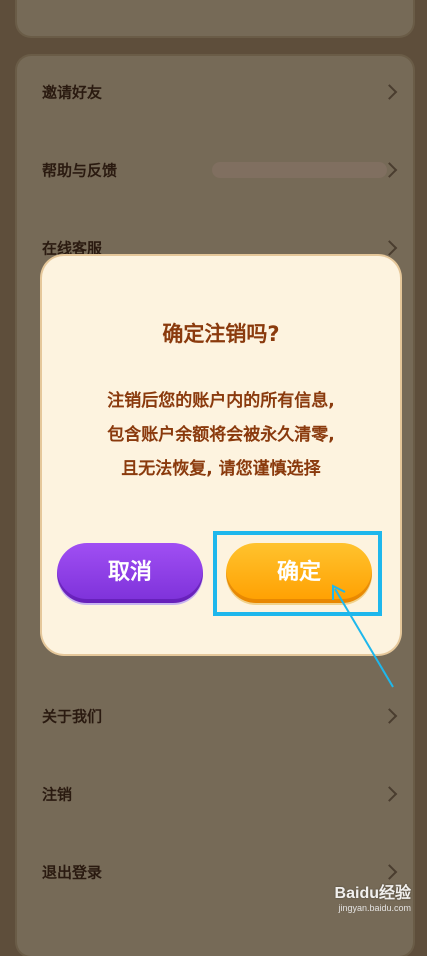 This screenshot has width=427, height=956. What do you see at coordinates (374, 908) in the screenshot?
I see `watermark-url: jingyan.baidu.com` at bounding box center [374, 908].